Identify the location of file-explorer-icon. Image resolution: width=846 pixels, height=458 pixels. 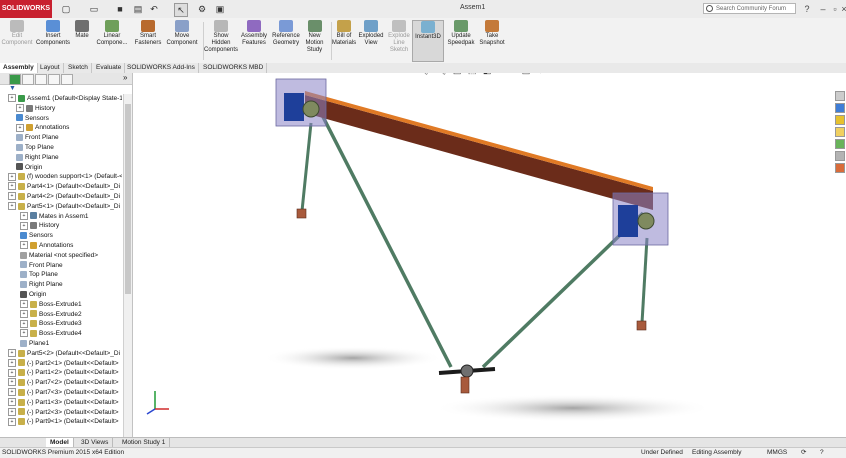
(840, 132).